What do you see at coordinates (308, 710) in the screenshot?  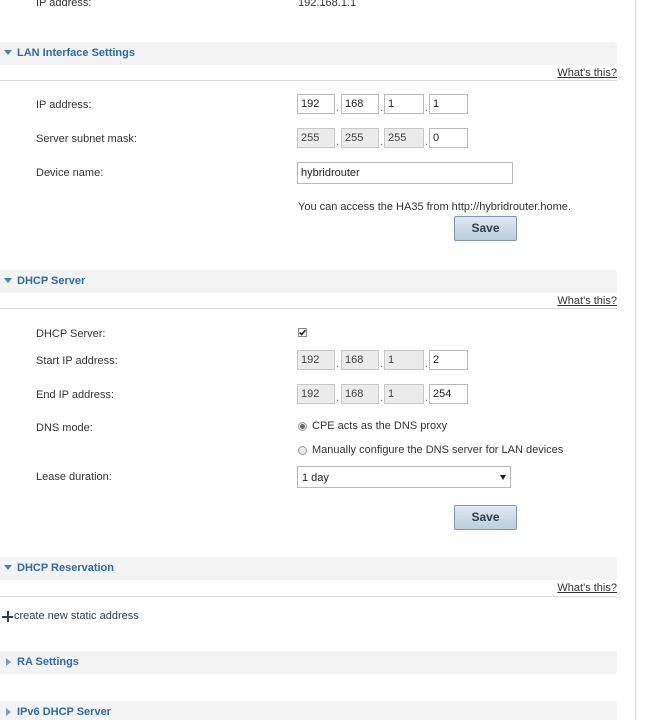 I see `section-ipv6-dhcp-server: IPv6 DHCP Server` at bounding box center [308, 710].